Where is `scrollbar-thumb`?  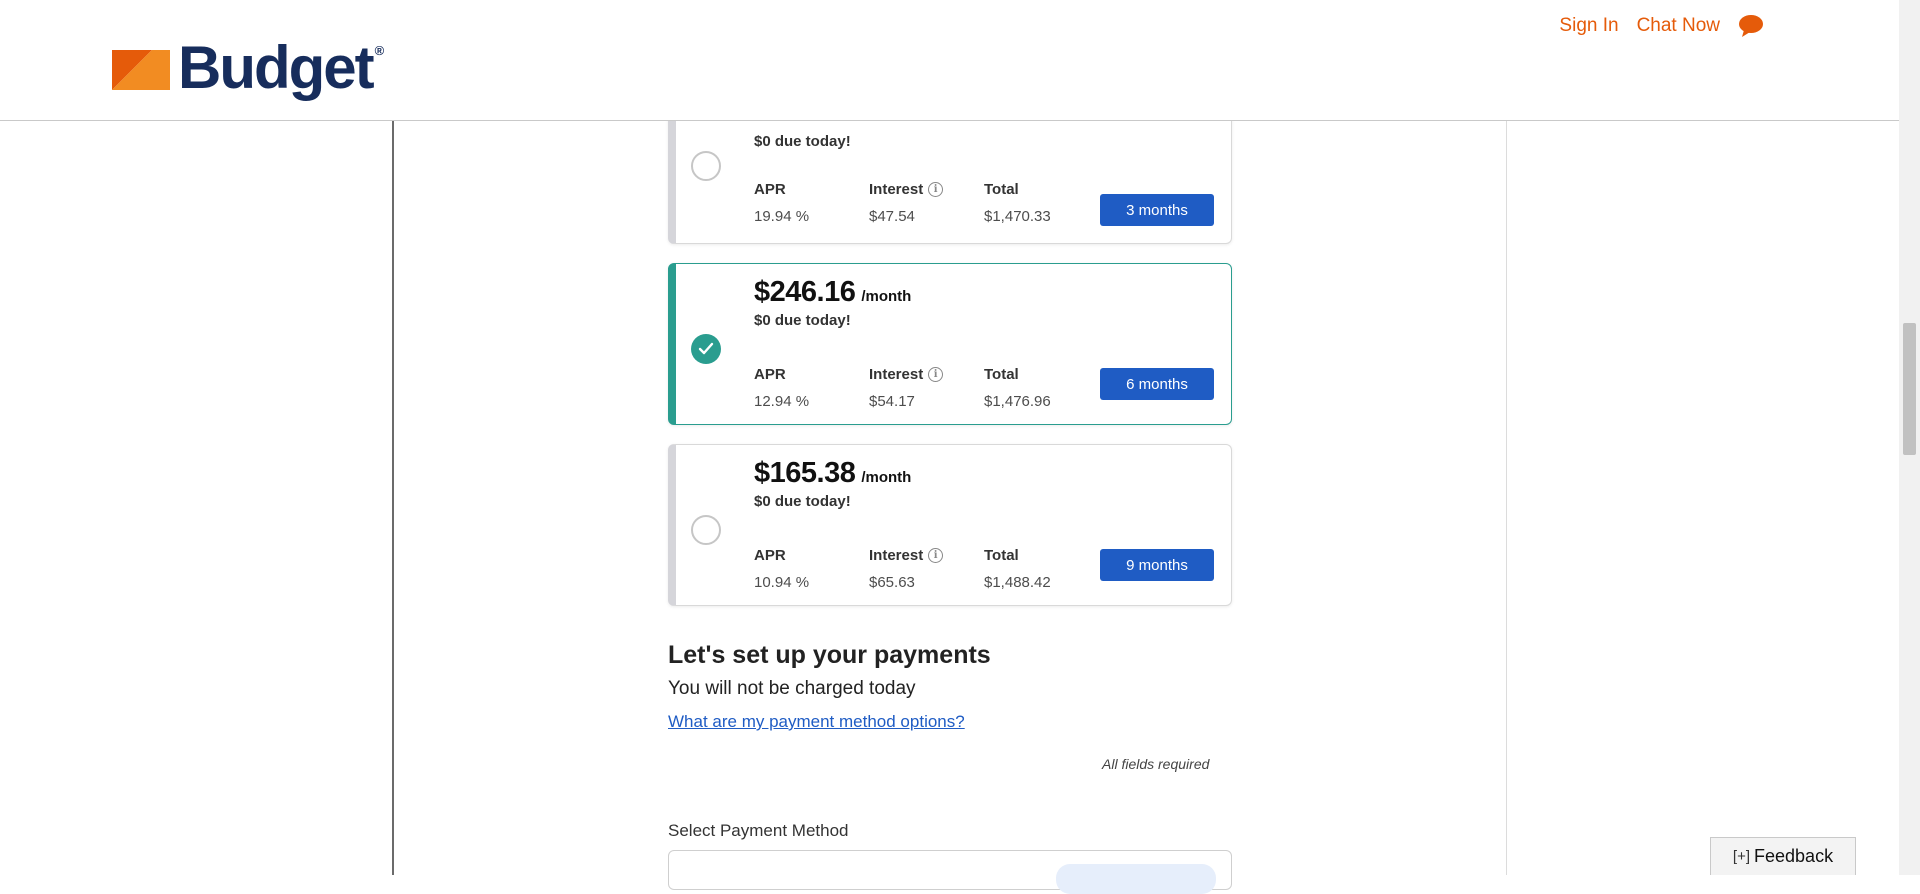 scrollbar-thumb is located at coordinates (1909, 389).